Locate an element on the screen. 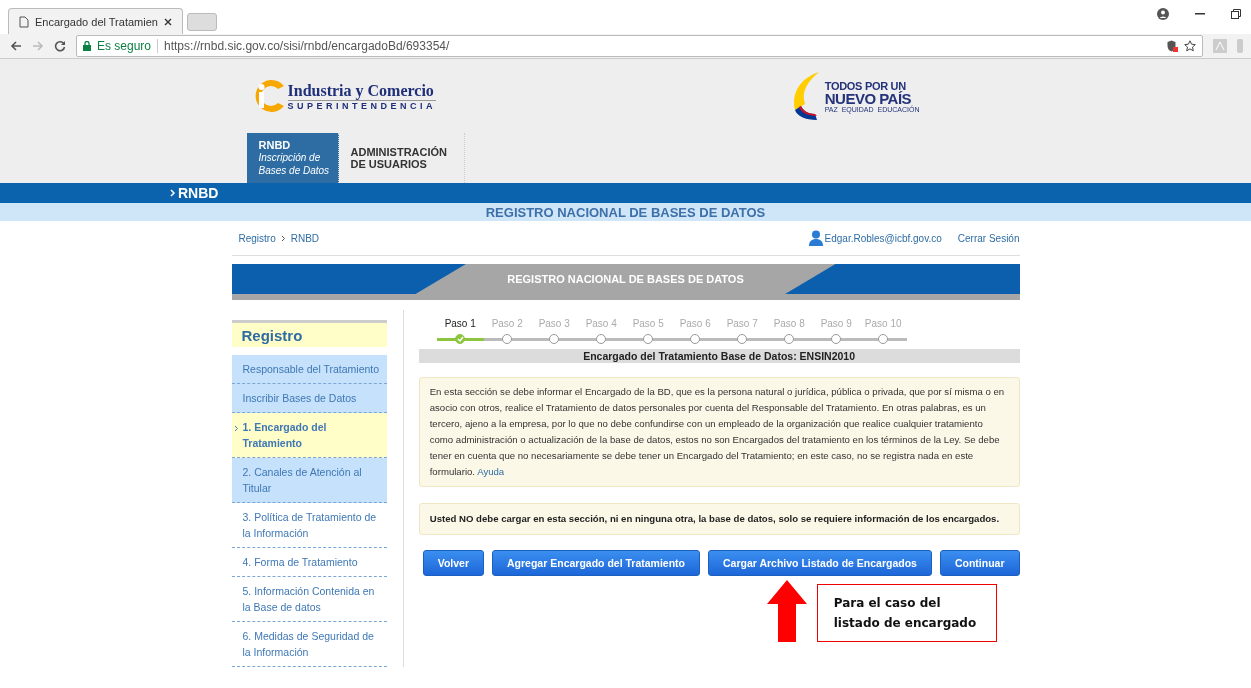 This screenshot has width=1251, height=688. logo-name: Industria y Comercio is located at coordinates (361, 91).